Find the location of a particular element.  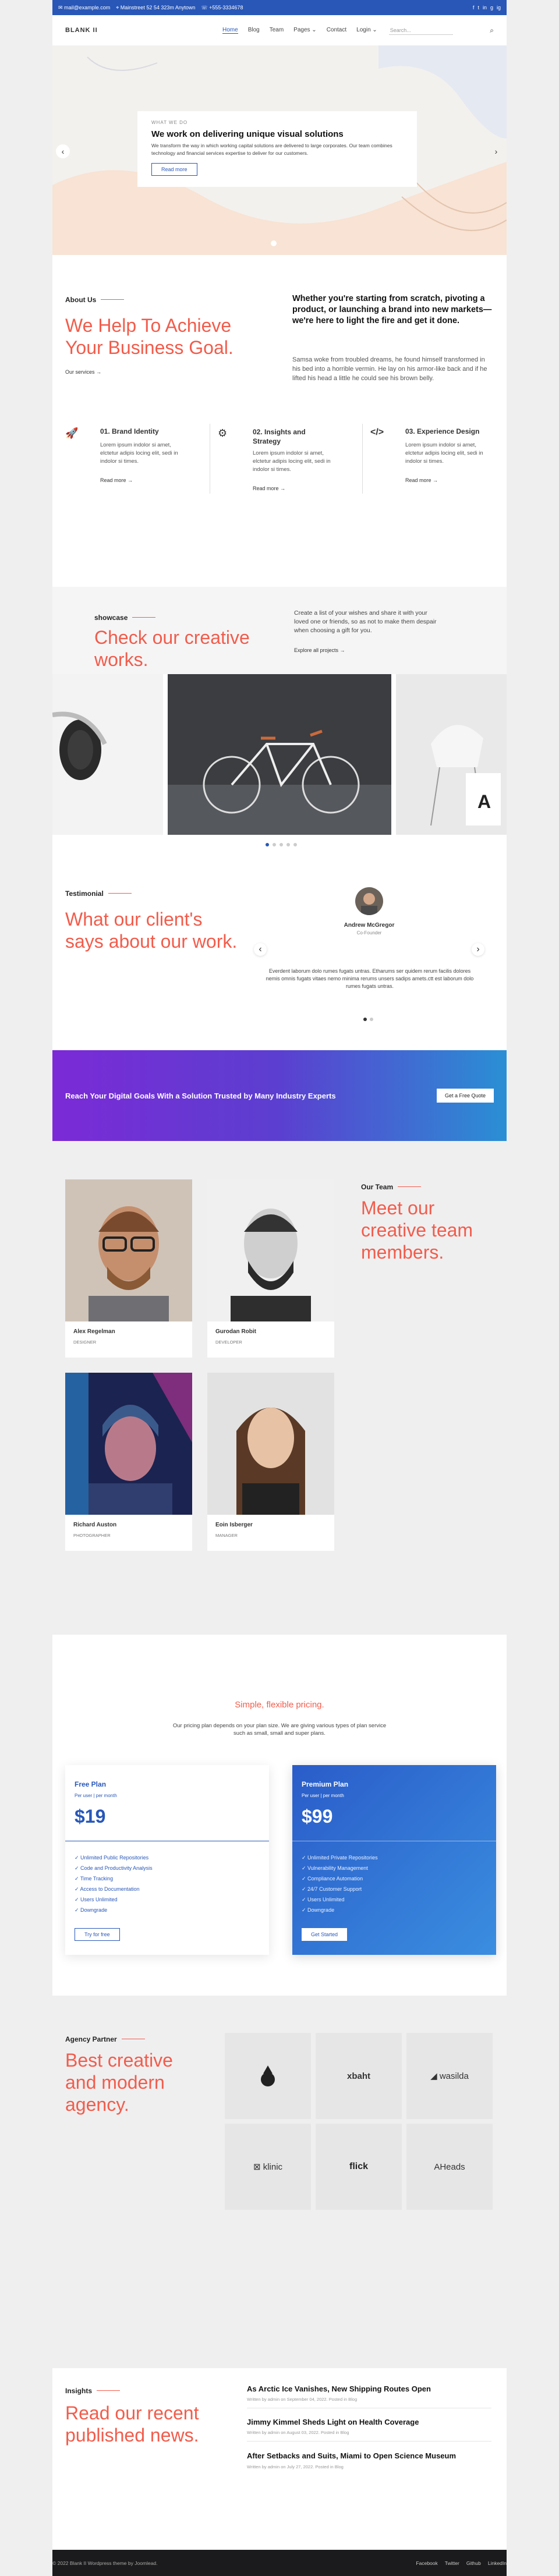

footer-link-github: Github is located at coordinates (473, 2563).